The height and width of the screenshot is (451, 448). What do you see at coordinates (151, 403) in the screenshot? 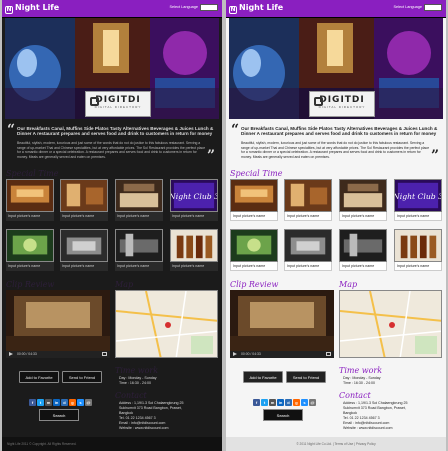
I see `contact-address-line-1: Addess : 1,19/1.3 Soi Chalaengkrung 25` at bounding box center [151, 403].